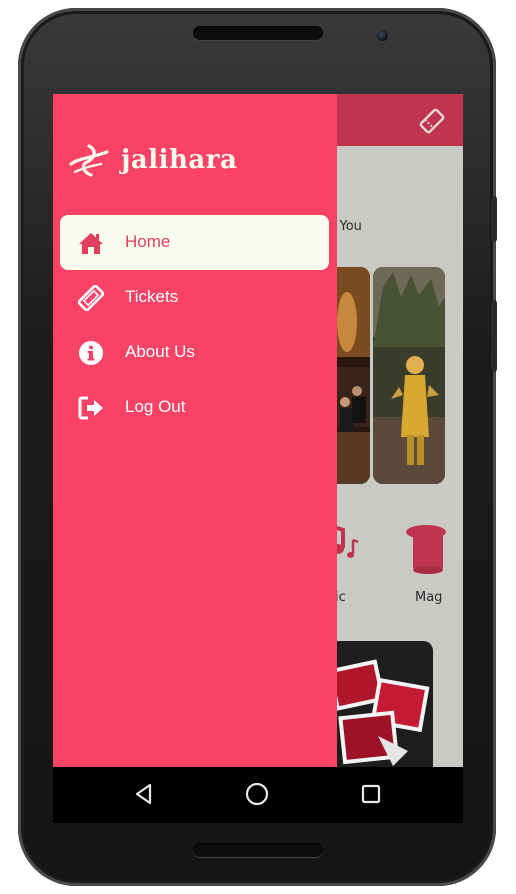 Image resolution: width=516 pixels, height=894 pixels. I want to click on event-card, so click(409, 375).